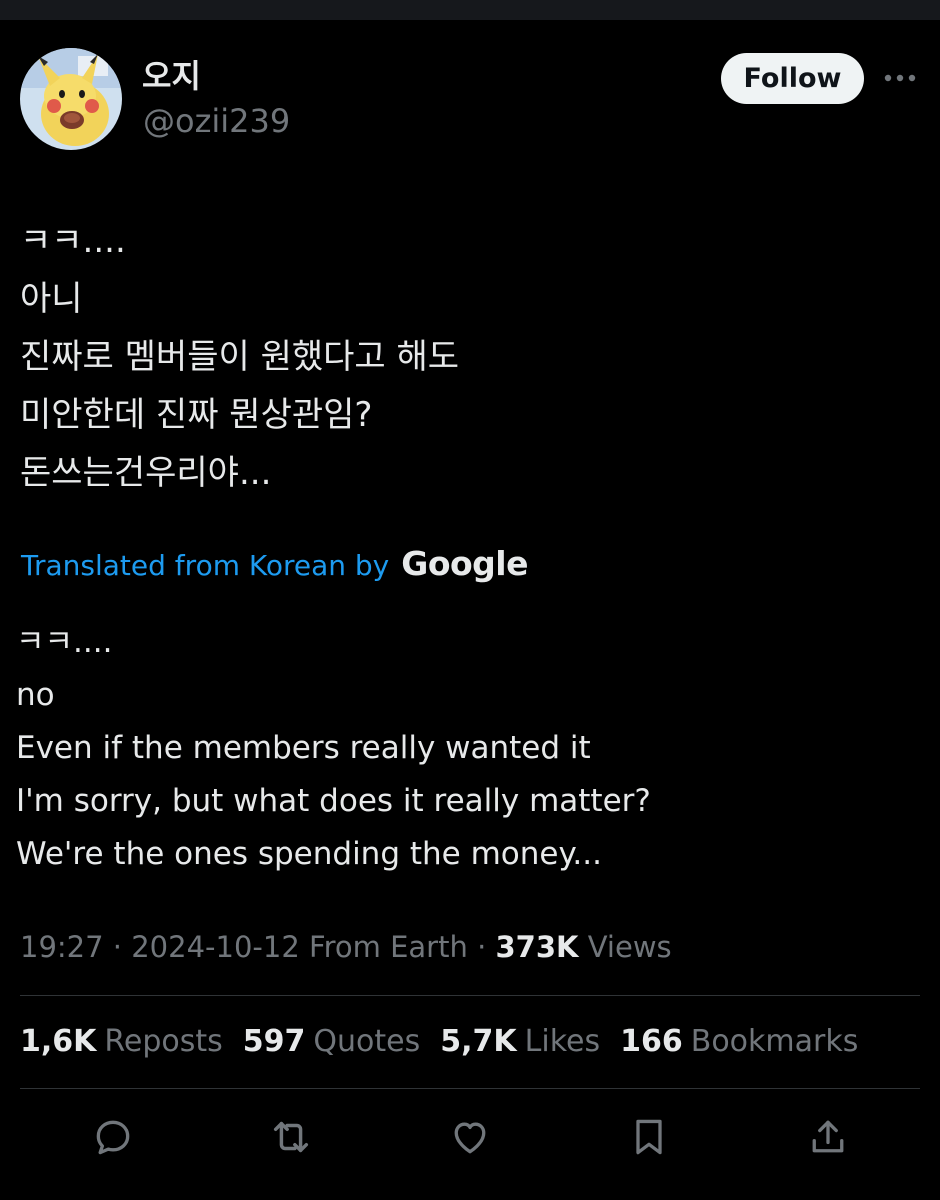 This screenshot has width=940, height=1200. I want to click on display-name: 오지, so click(171, 76).